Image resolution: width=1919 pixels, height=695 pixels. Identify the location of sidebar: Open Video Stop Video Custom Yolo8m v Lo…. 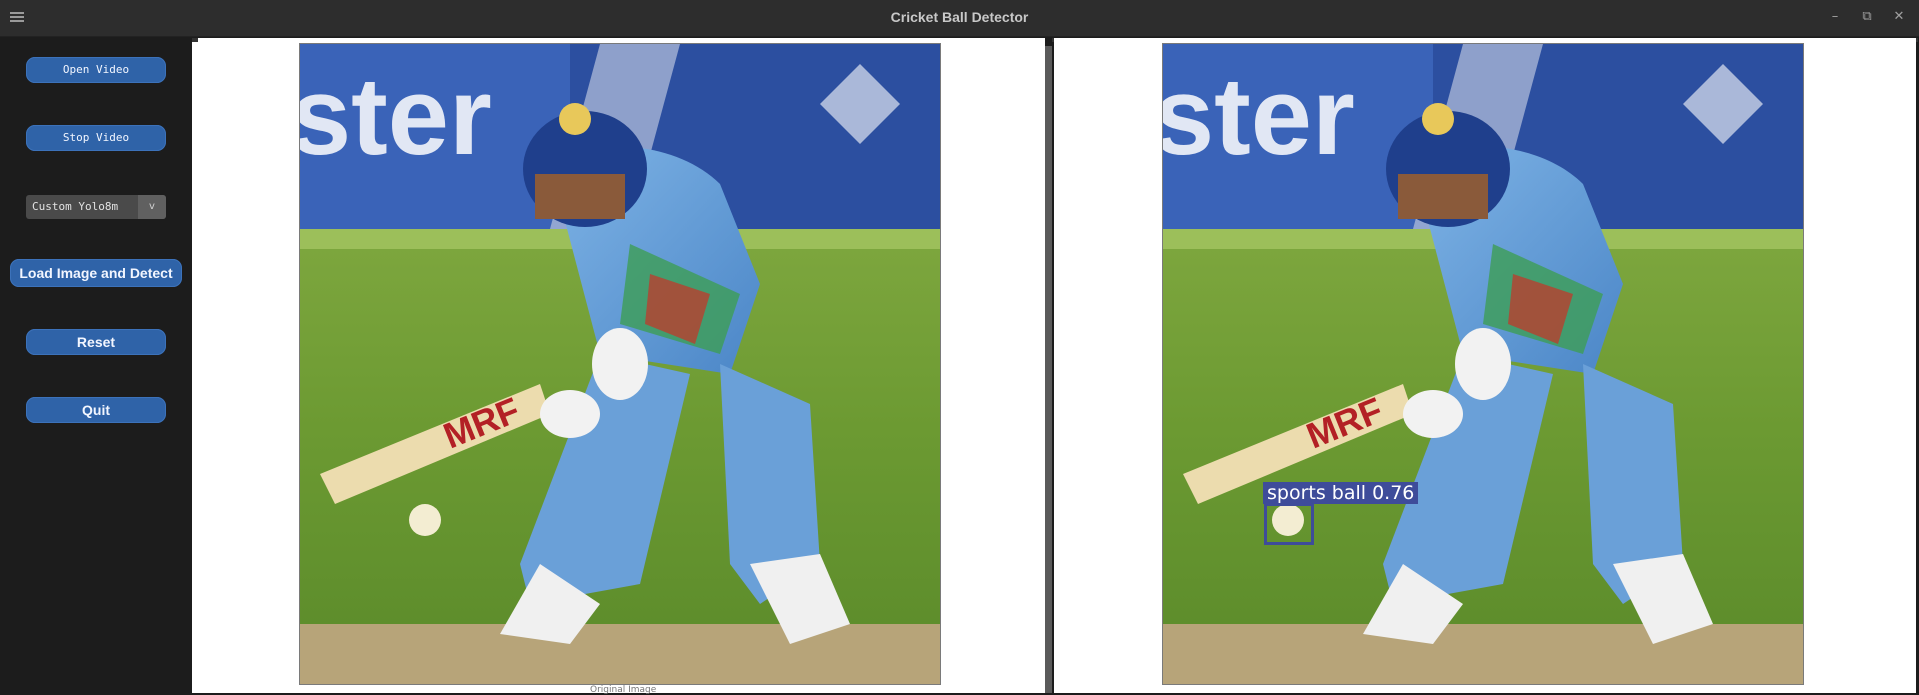
(96, 365).